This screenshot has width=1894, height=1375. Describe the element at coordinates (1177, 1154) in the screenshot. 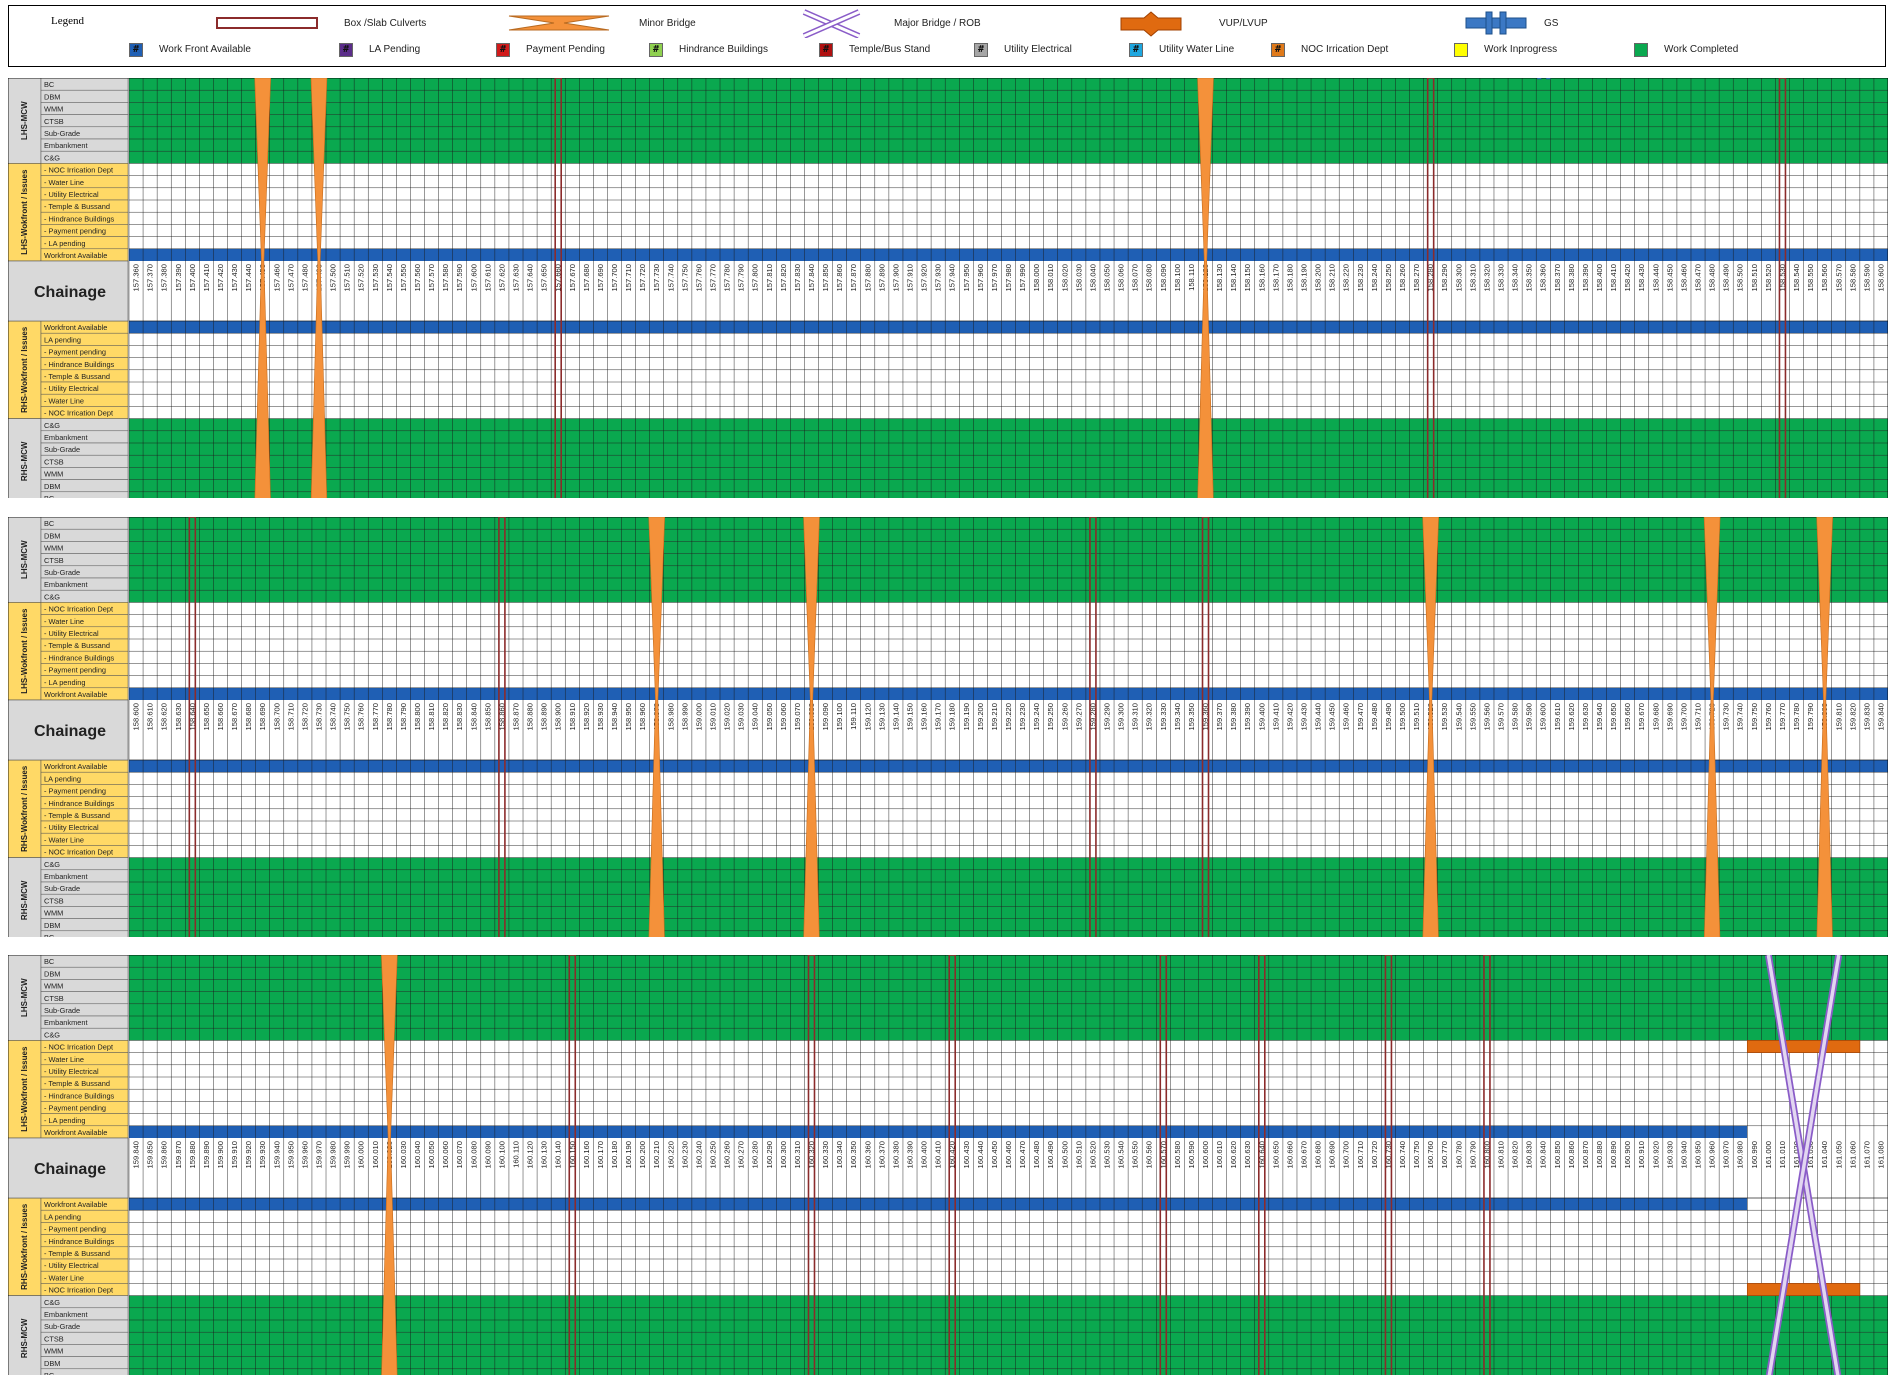

I see `chainage-tick: 160.580` at that location.